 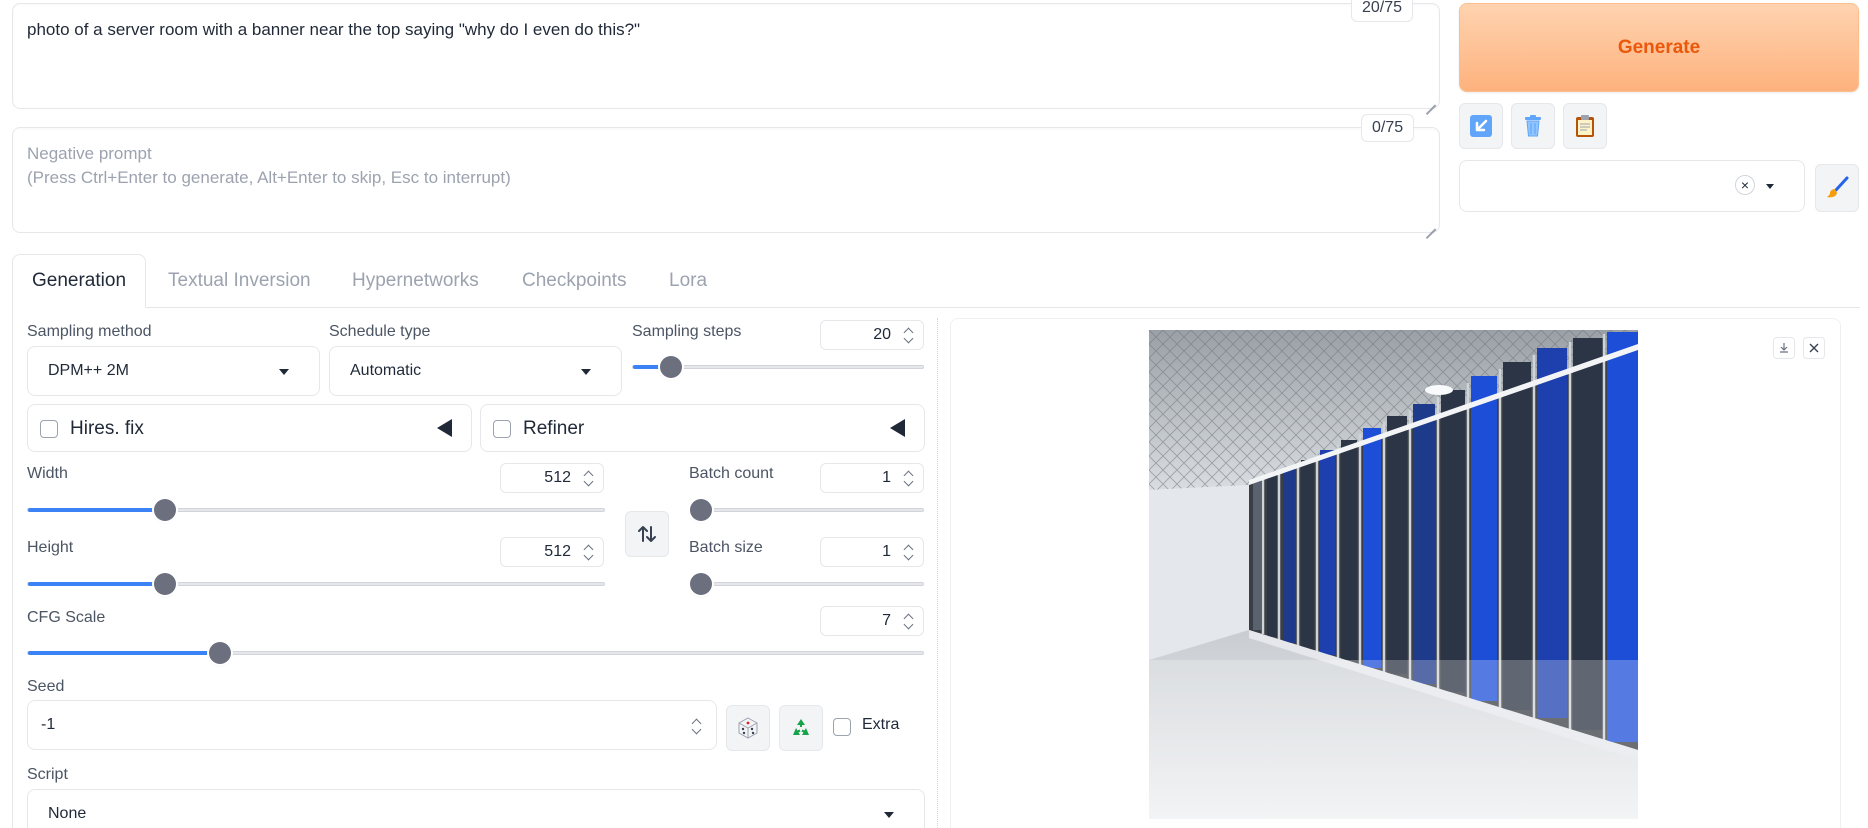 I want to click on batch-size-label: Batch size, so click(x=726, y=547).